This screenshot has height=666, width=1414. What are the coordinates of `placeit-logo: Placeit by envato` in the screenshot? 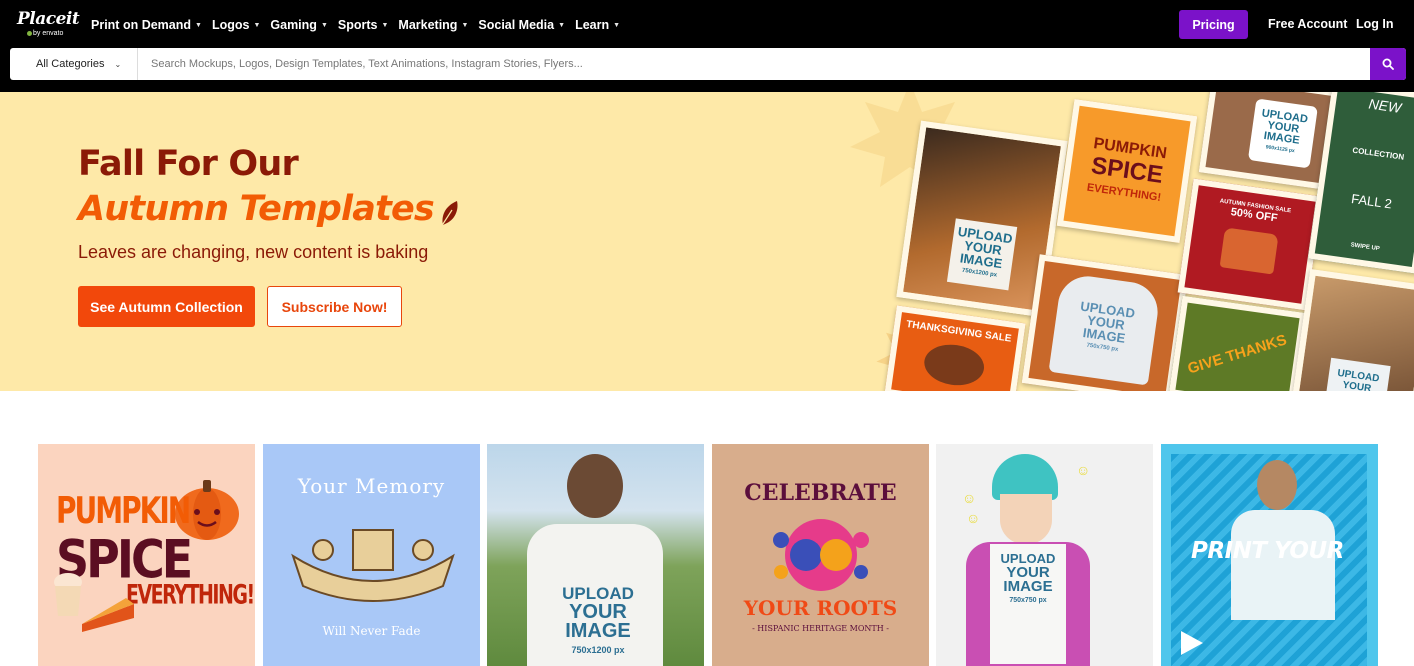 It's located at (48, 23).